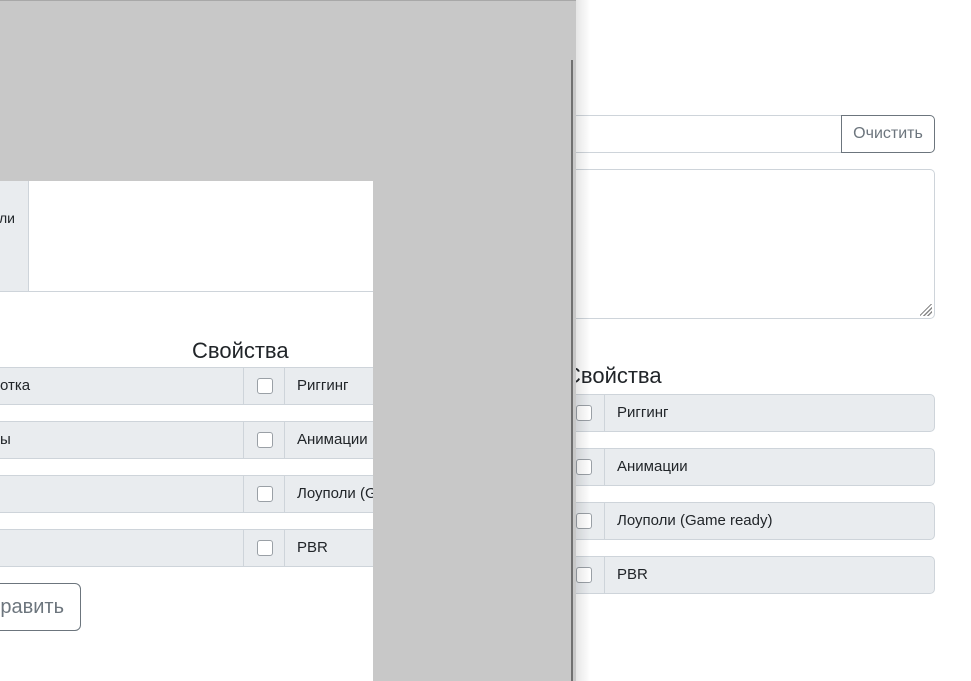 This screenshot has width=971, height=681. Describe the element at coordinates (695, 520) in the screenshot. I see `bg-property-label: Лоуполи (Game ready)` at that location.